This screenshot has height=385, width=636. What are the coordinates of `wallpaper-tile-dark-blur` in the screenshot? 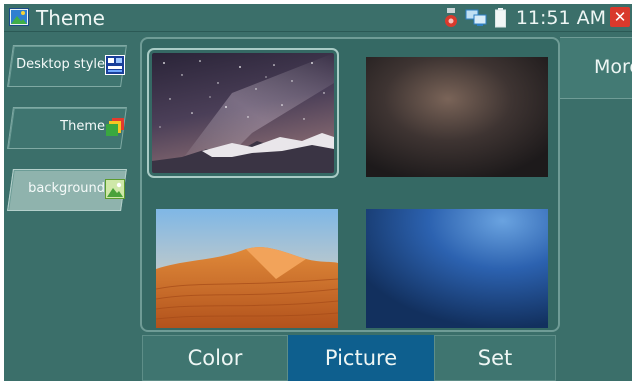 It's located at (457, 117).